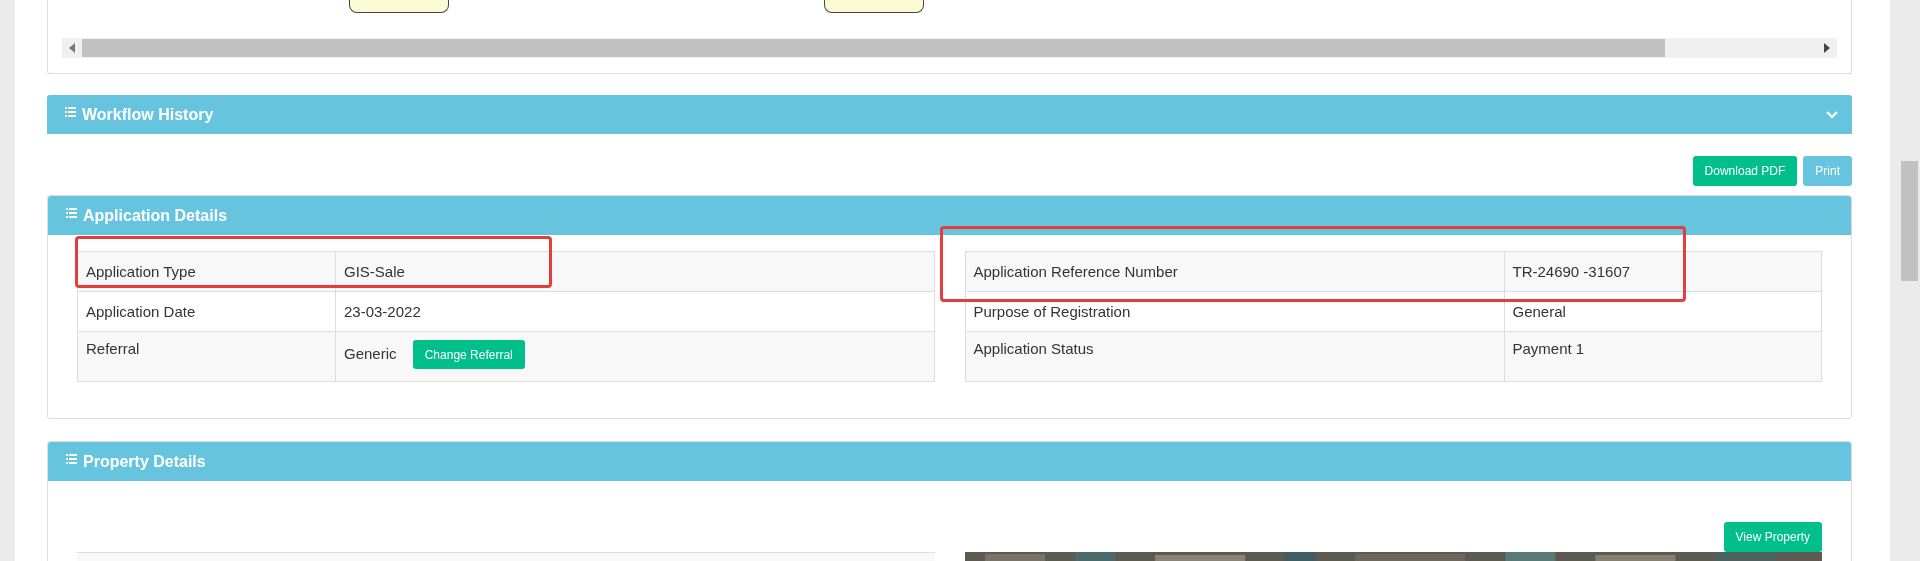 Image resolution: width=1920 pixels, height=561 pixels. What do you see at coordinates (1234, 271) in the screenshot?
I see `table-cell: Application Reference Number` at bounding box center [1234, 271].